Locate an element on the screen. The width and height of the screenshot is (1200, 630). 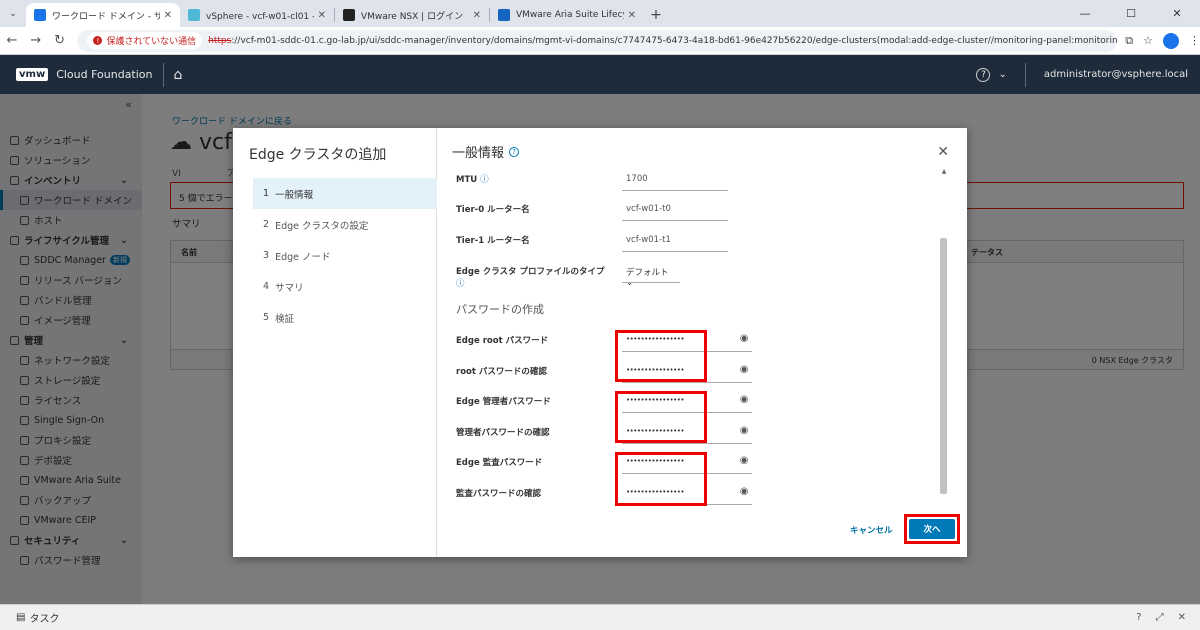
step-validation: 5 検証 is located at coordinates (345, 317).